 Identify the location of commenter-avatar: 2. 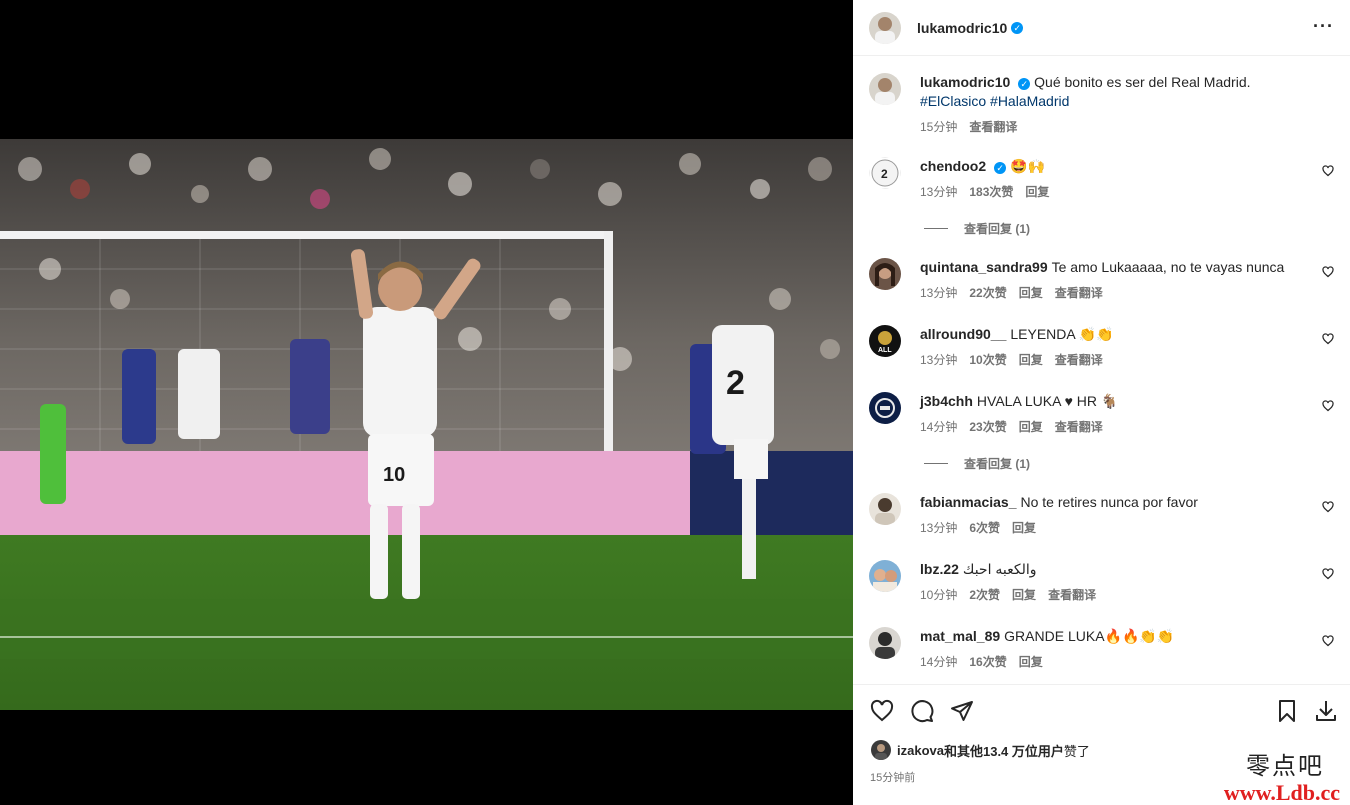
(885, 173).